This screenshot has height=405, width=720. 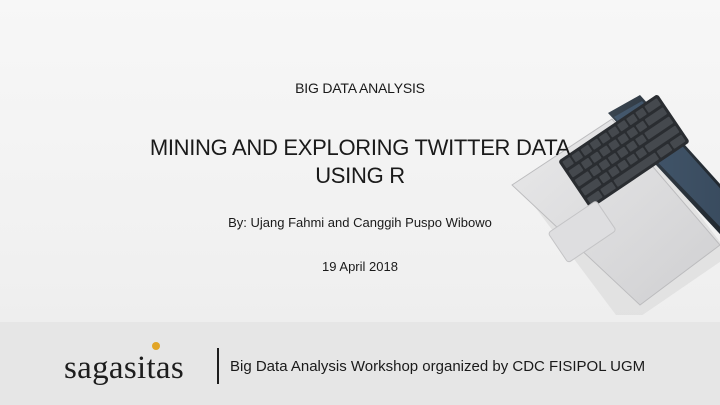 What do you see at coordinates (360, 222) in the screenshot?
I see `authors: By: Ujang Fahmi and Canggih Puspo Wibowo` at bounding box center [360, 222].